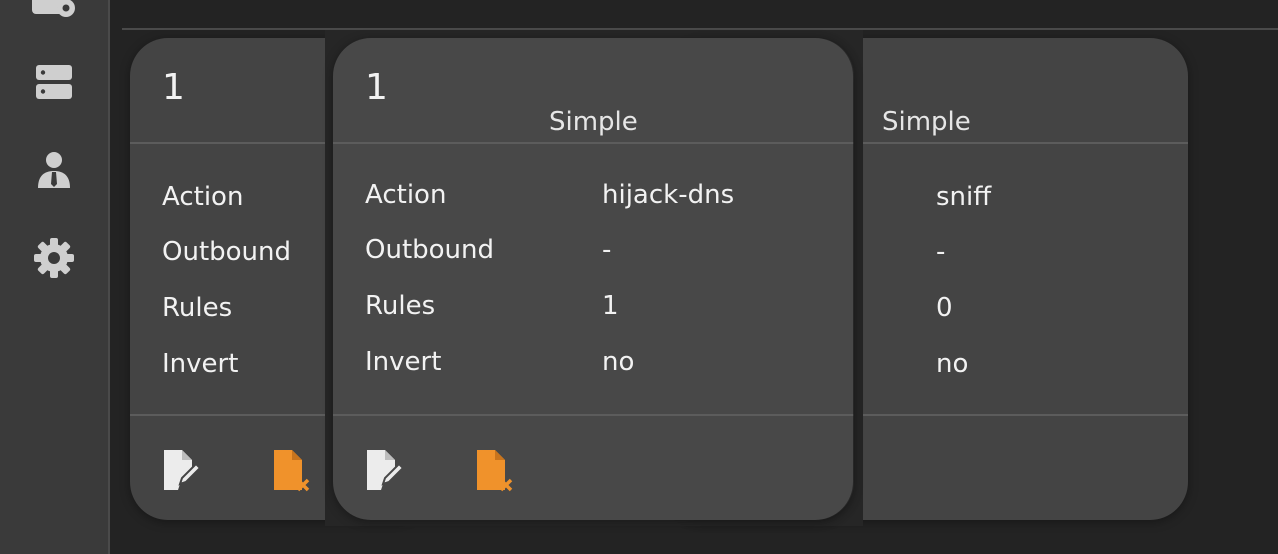 Image resolution: width=1278 pixels, height=554 pixels. Describe the element at coordinates (54, 84) in the screenshot. I see `server-icon` at that location.